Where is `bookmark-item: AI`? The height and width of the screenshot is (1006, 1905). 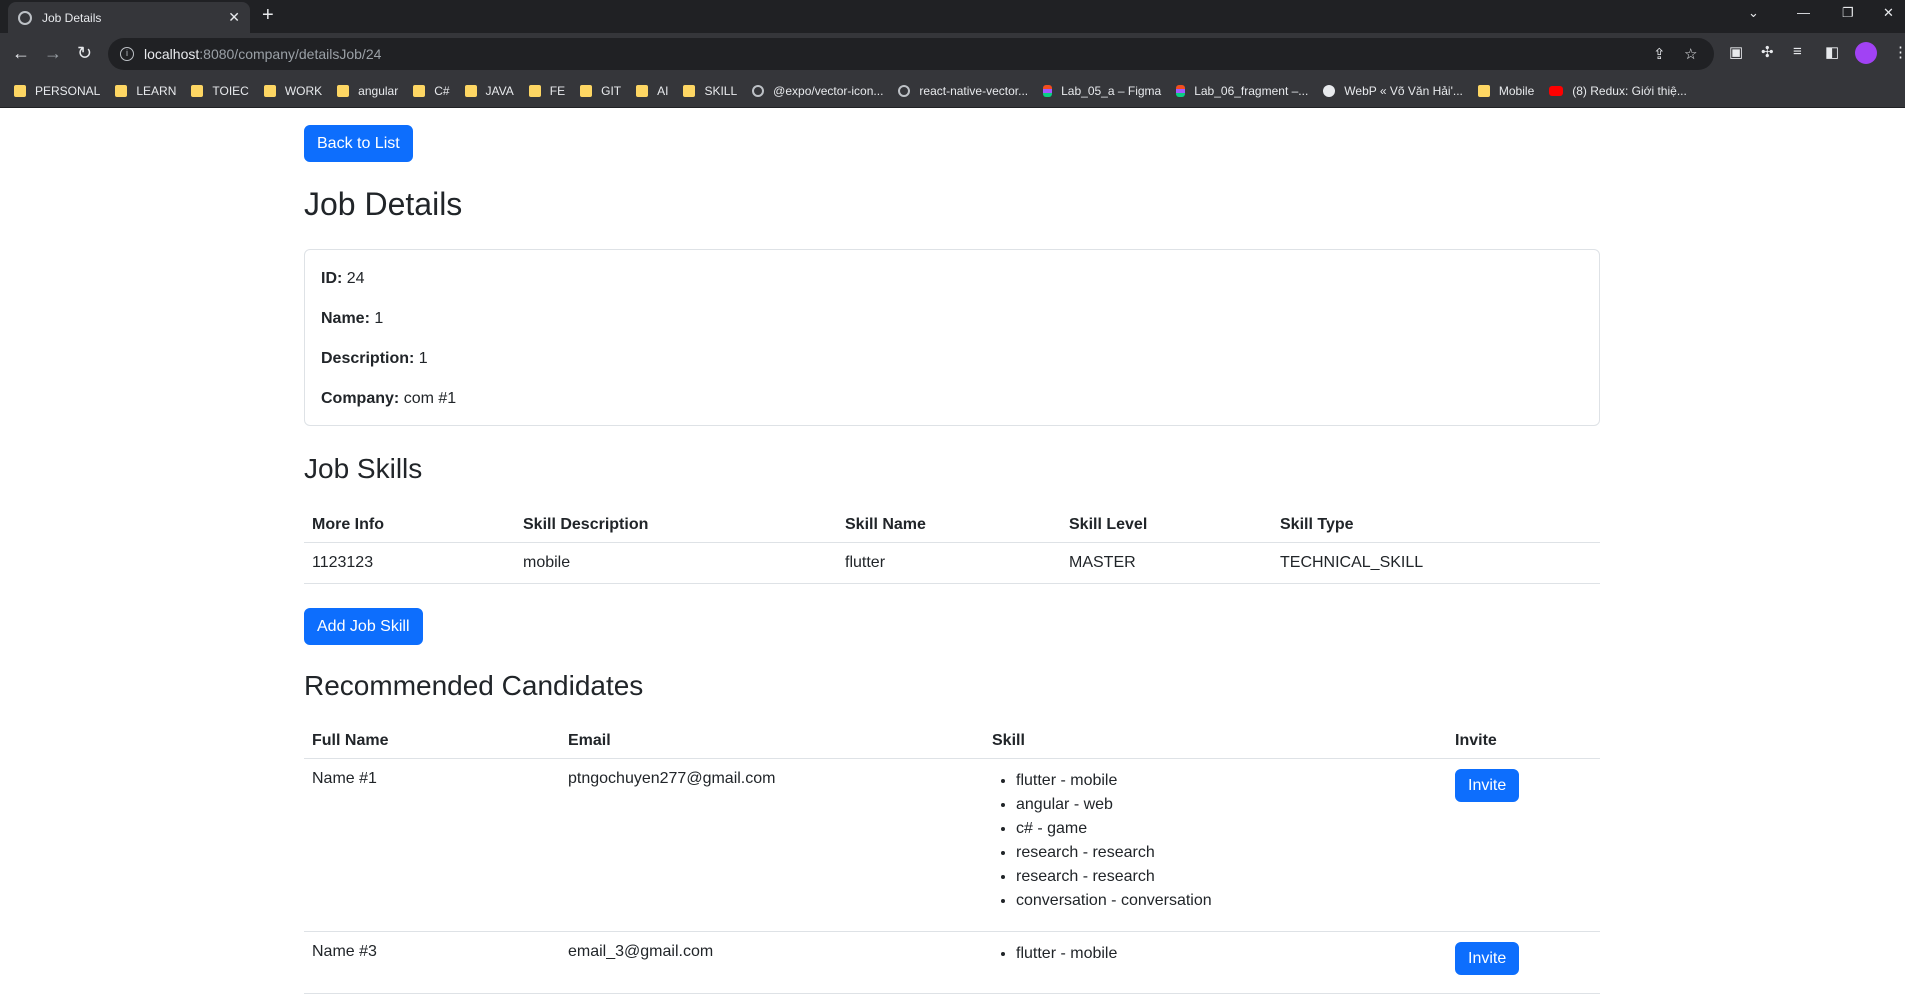 bookmark-item: AI is located at coordinates (652, 91).